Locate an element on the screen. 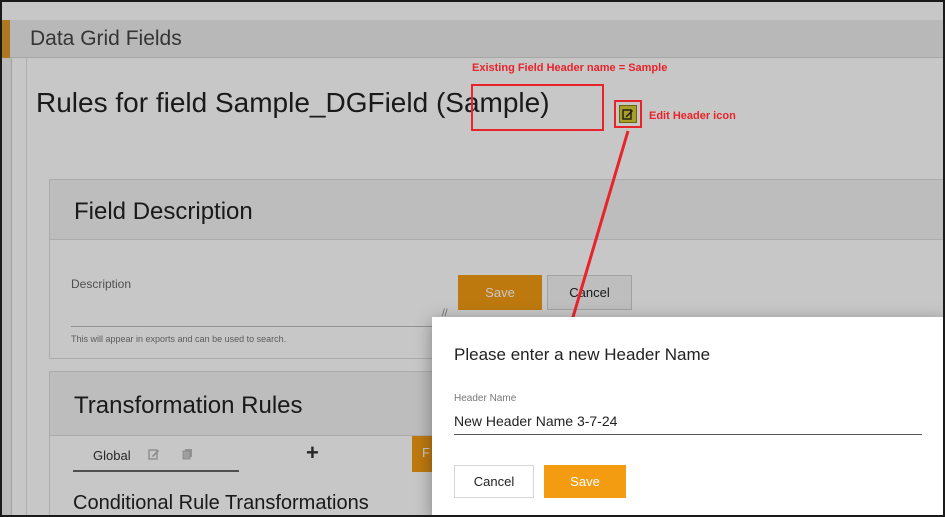 This screenshot has height=517, width=945. header-name-label: Header Name is located at coordinates (485, 398).